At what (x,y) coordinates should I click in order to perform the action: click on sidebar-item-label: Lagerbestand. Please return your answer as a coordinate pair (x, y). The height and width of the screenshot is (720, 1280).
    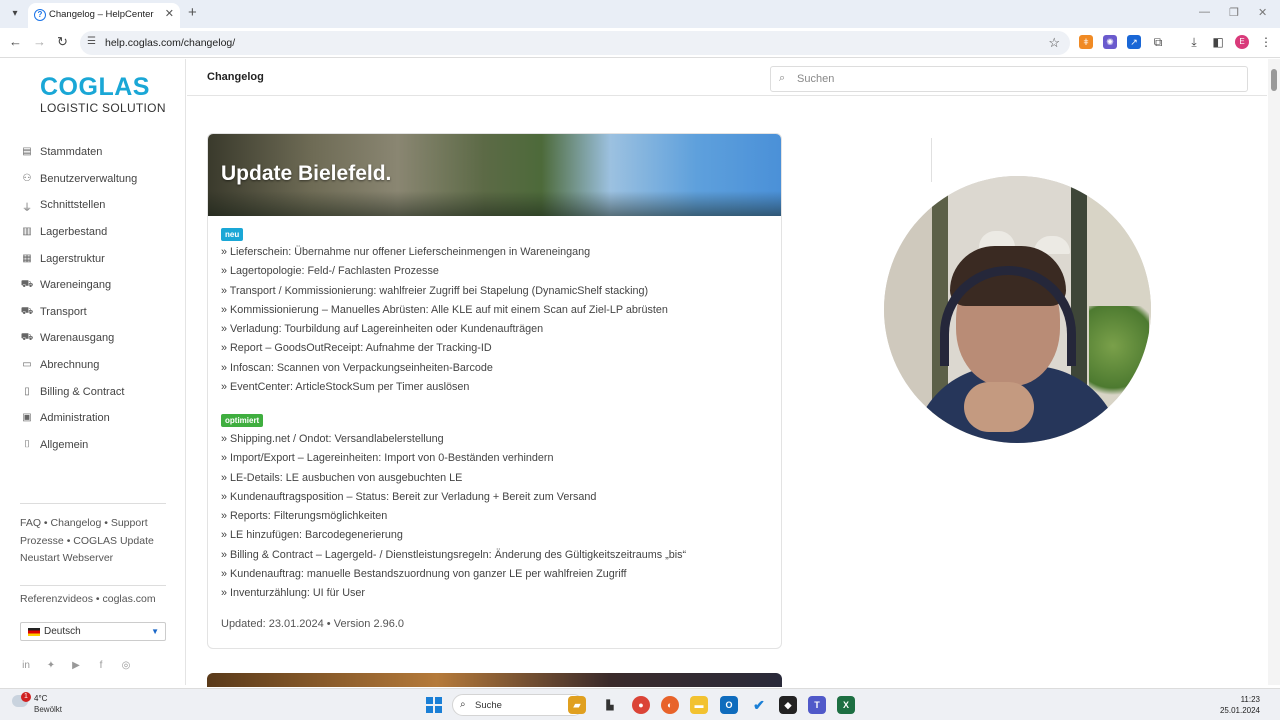
    Looking at the image, I should click on (74, 232).